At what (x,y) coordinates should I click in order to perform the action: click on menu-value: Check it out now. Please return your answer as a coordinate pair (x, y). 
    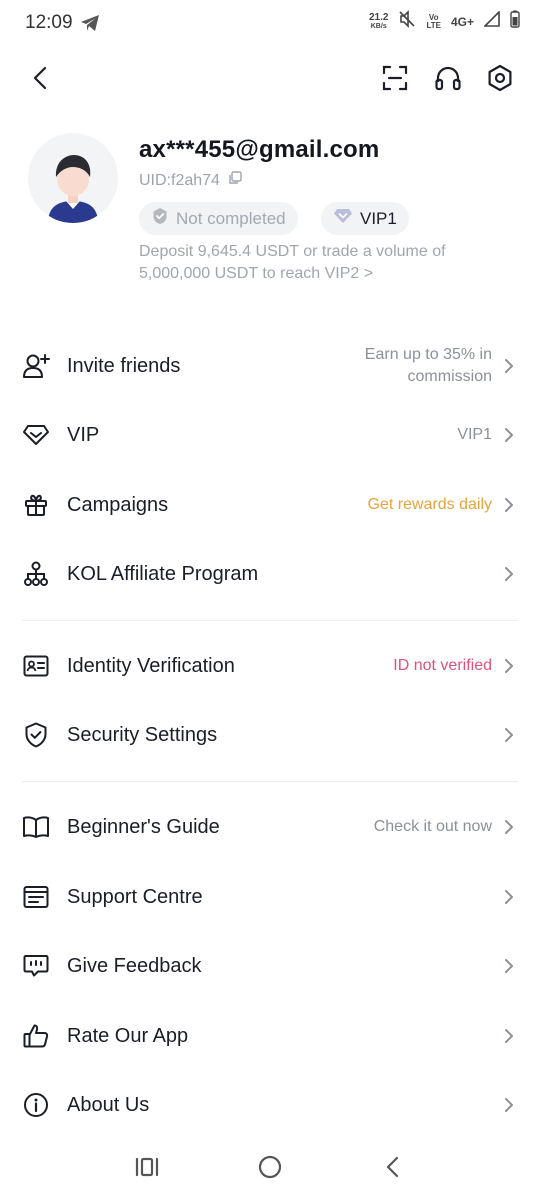
    Looking at the image, I should click on (432, 826).